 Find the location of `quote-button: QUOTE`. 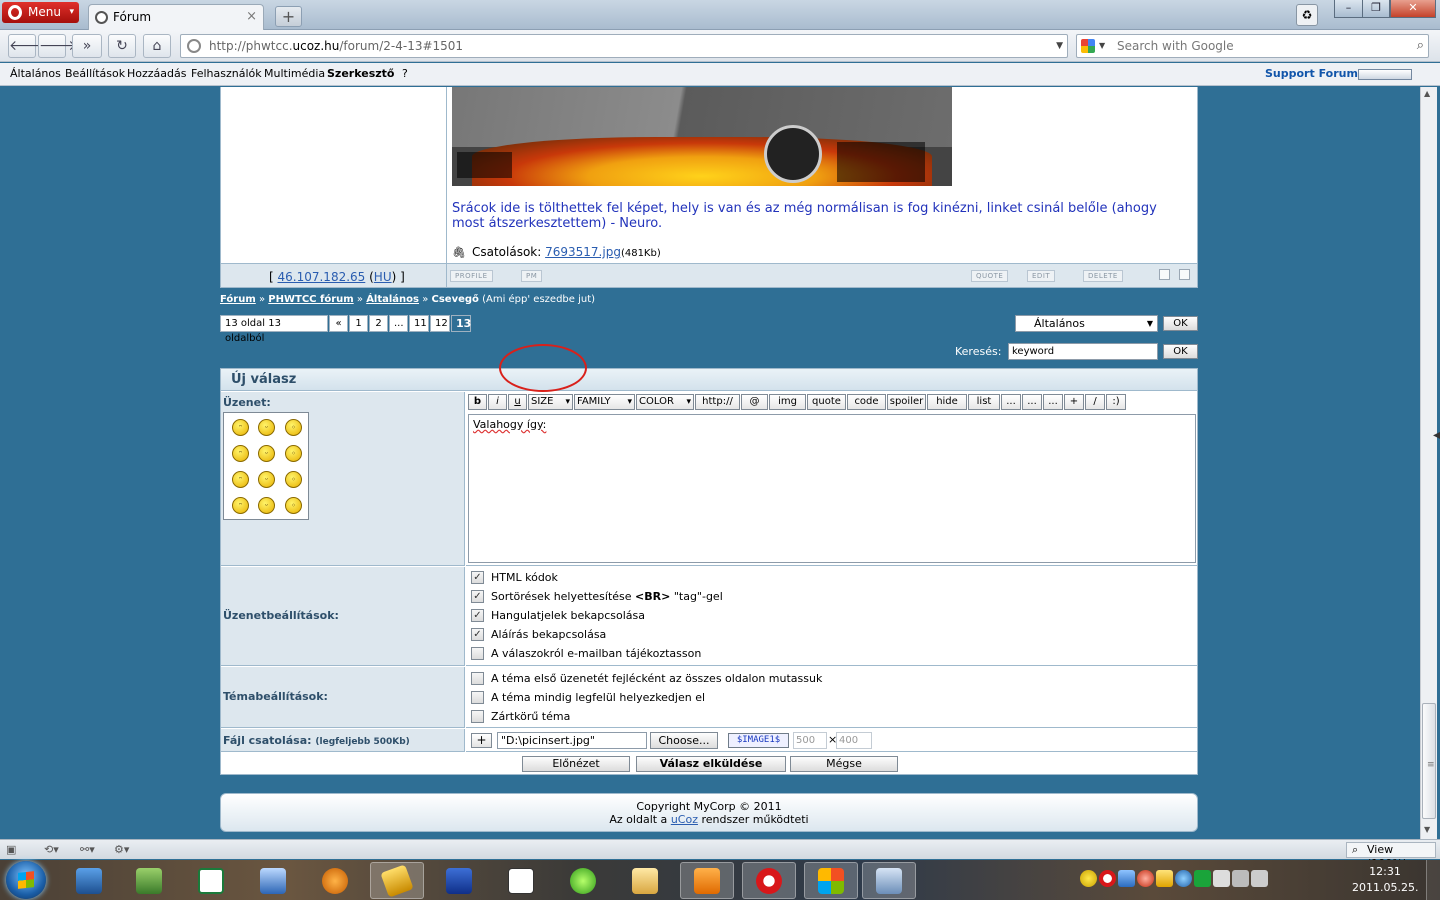

quote-button: QUOTE is located at coordinates (990, 276).